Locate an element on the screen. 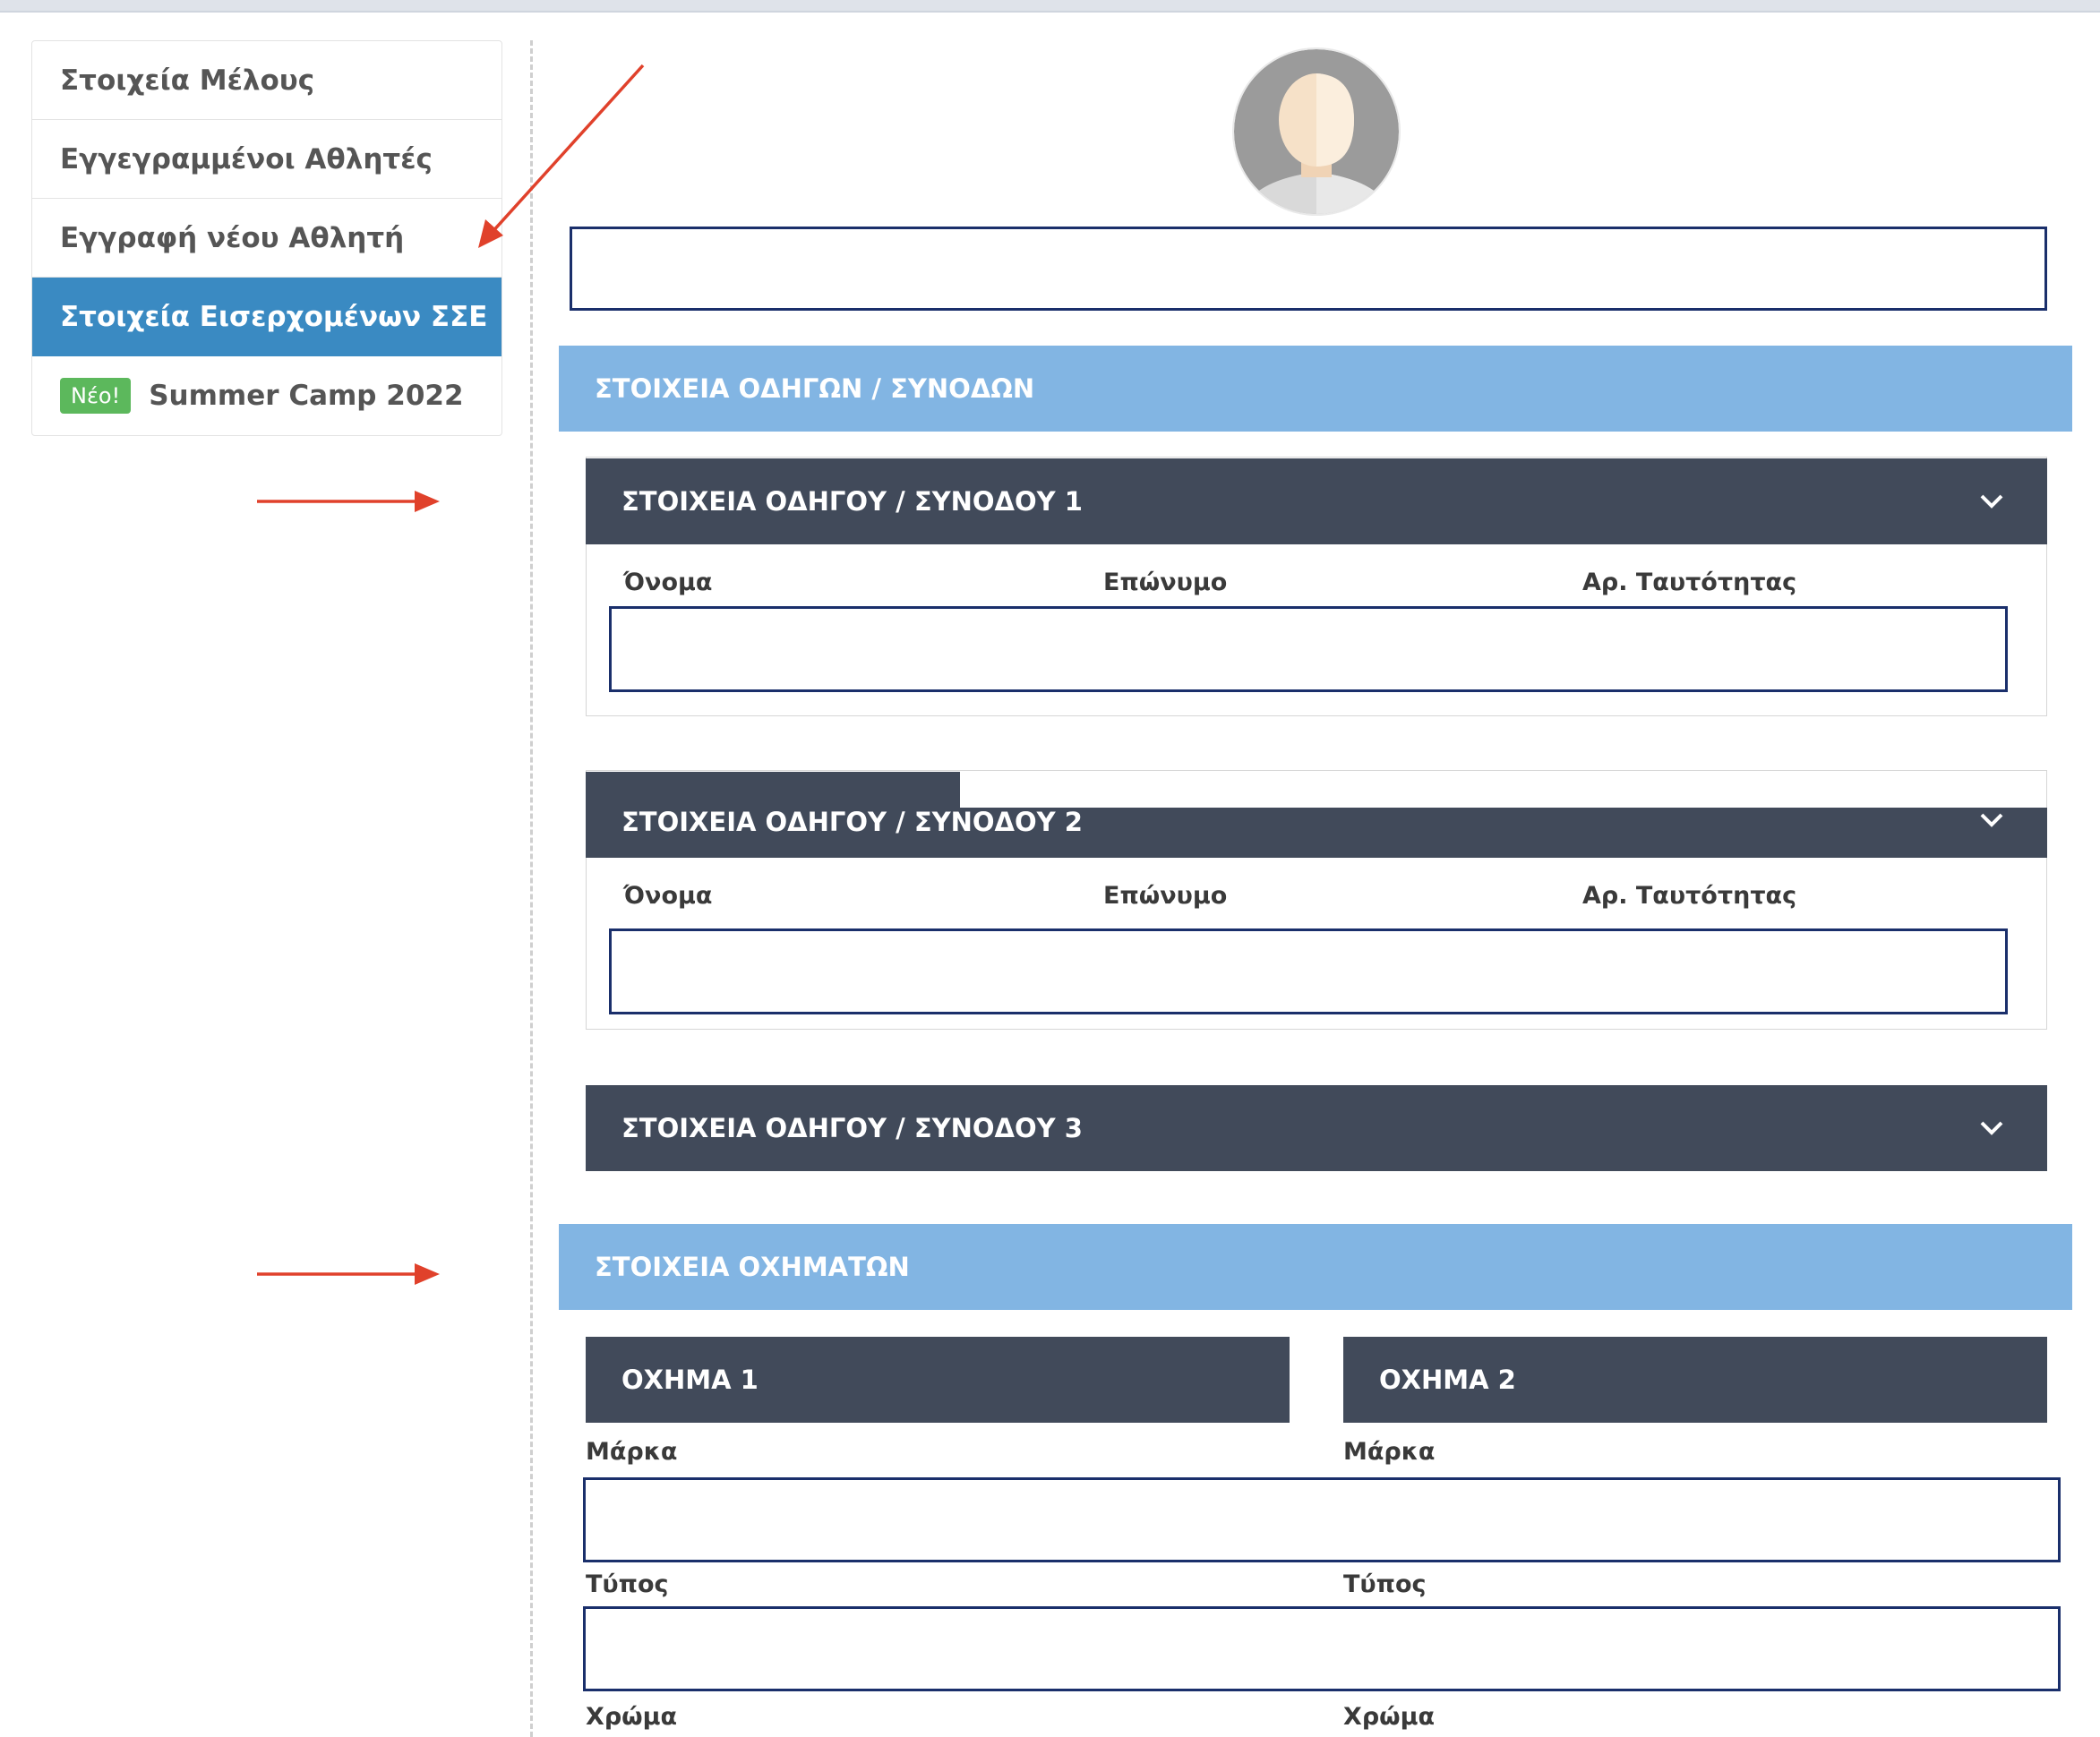 Image resolution: width=2100 pixels, height=1737 pixels. driver-1-id-label: Αρ. Ταυτότητας is located at coordinates (1689, 583).